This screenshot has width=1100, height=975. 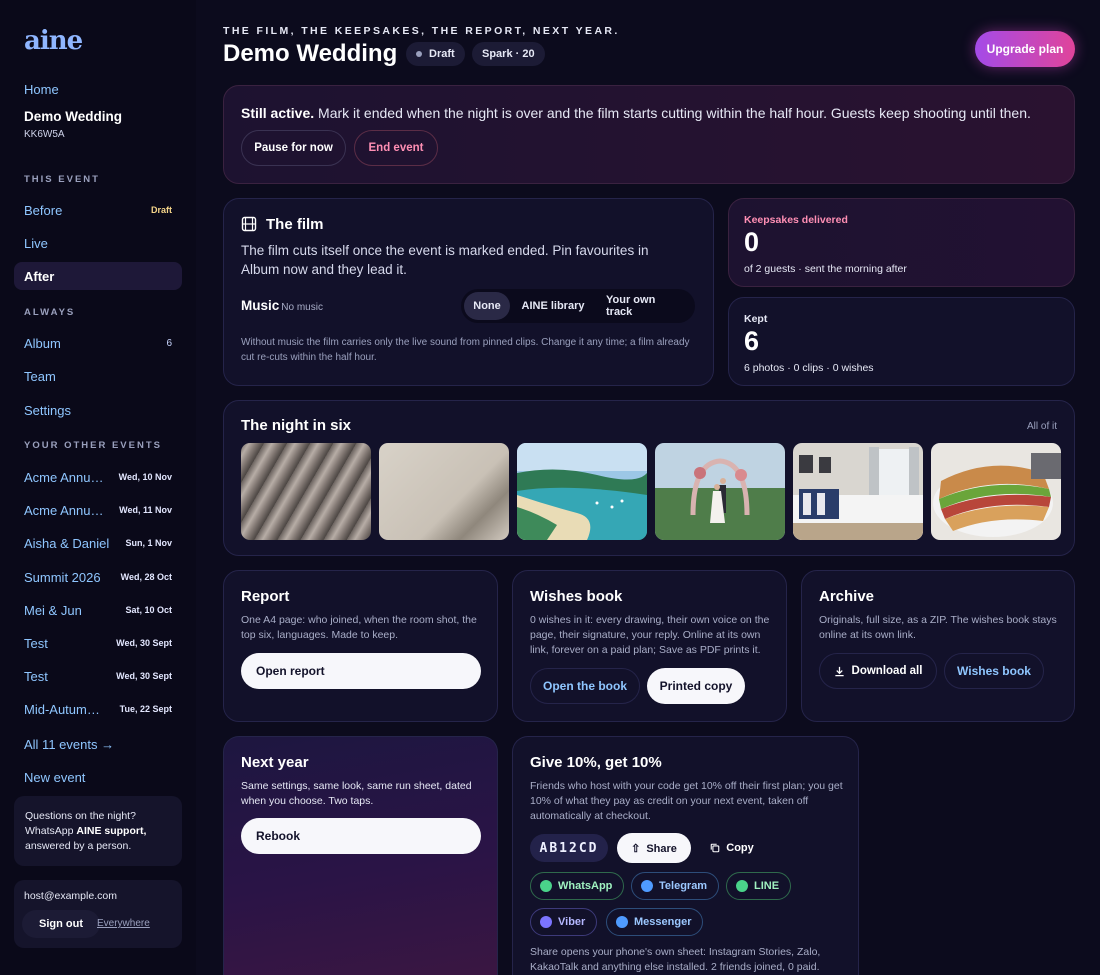 I want to click on sidebar-item-settings: Settings, so click(x=98, y=410).